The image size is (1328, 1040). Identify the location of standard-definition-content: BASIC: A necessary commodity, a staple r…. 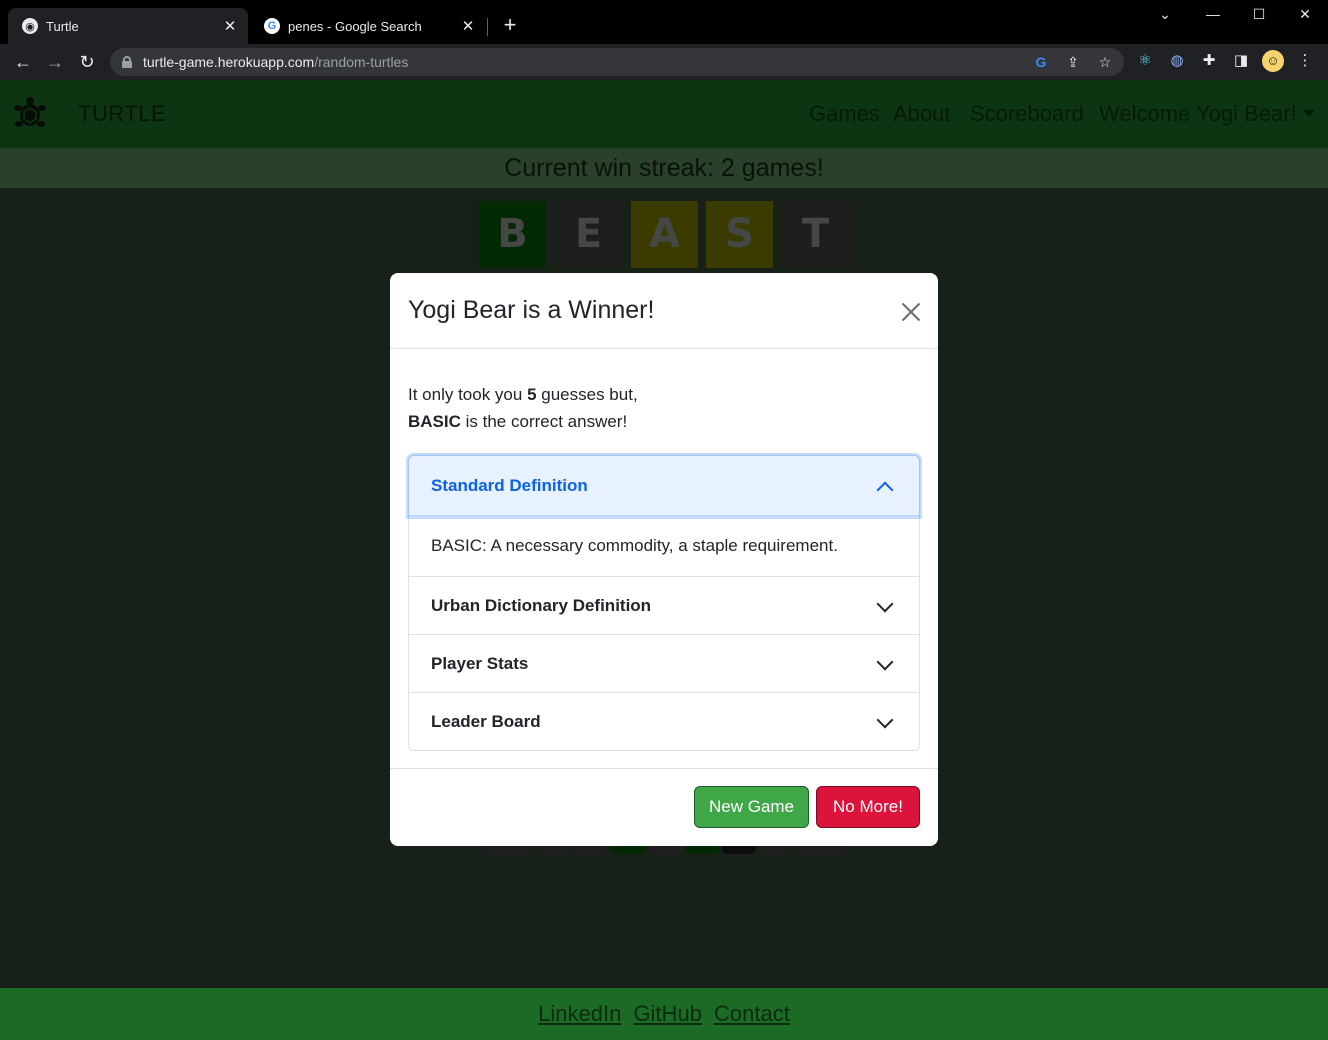
(634, 545).